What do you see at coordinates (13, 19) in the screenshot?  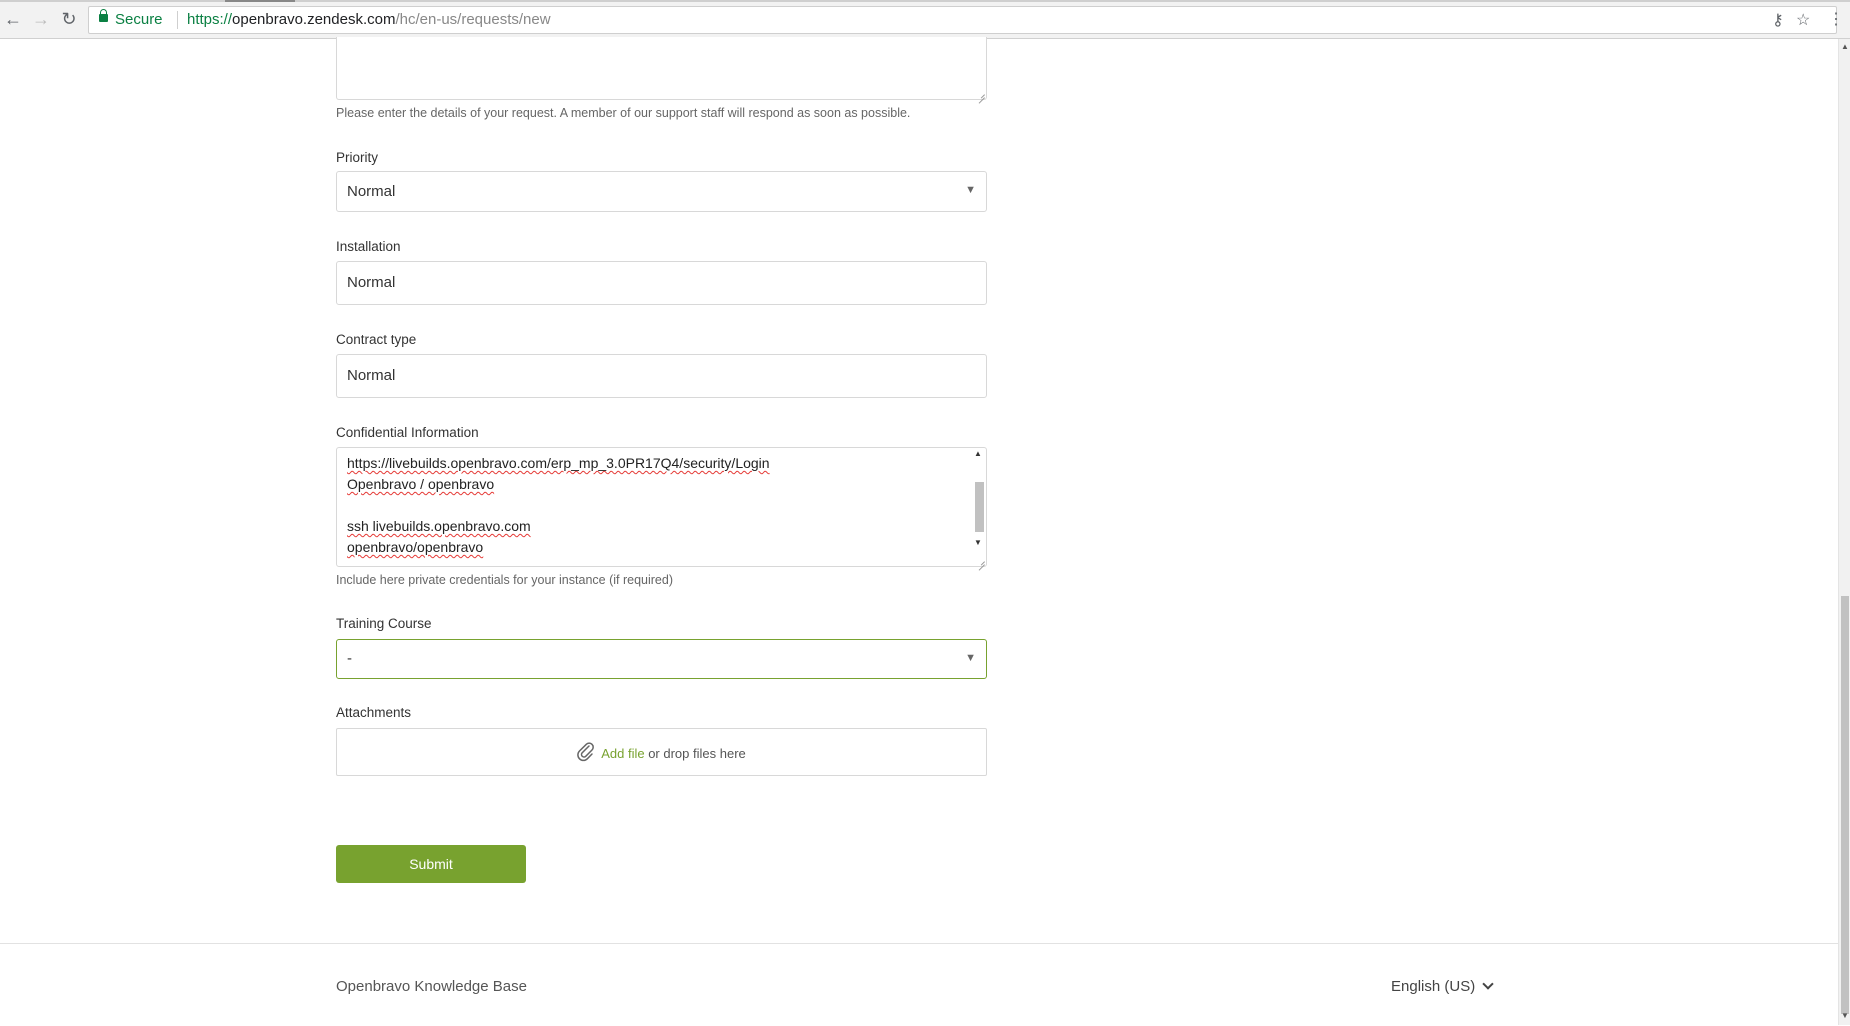 I see `back-icon: ←` at bounding box center [13, 19].